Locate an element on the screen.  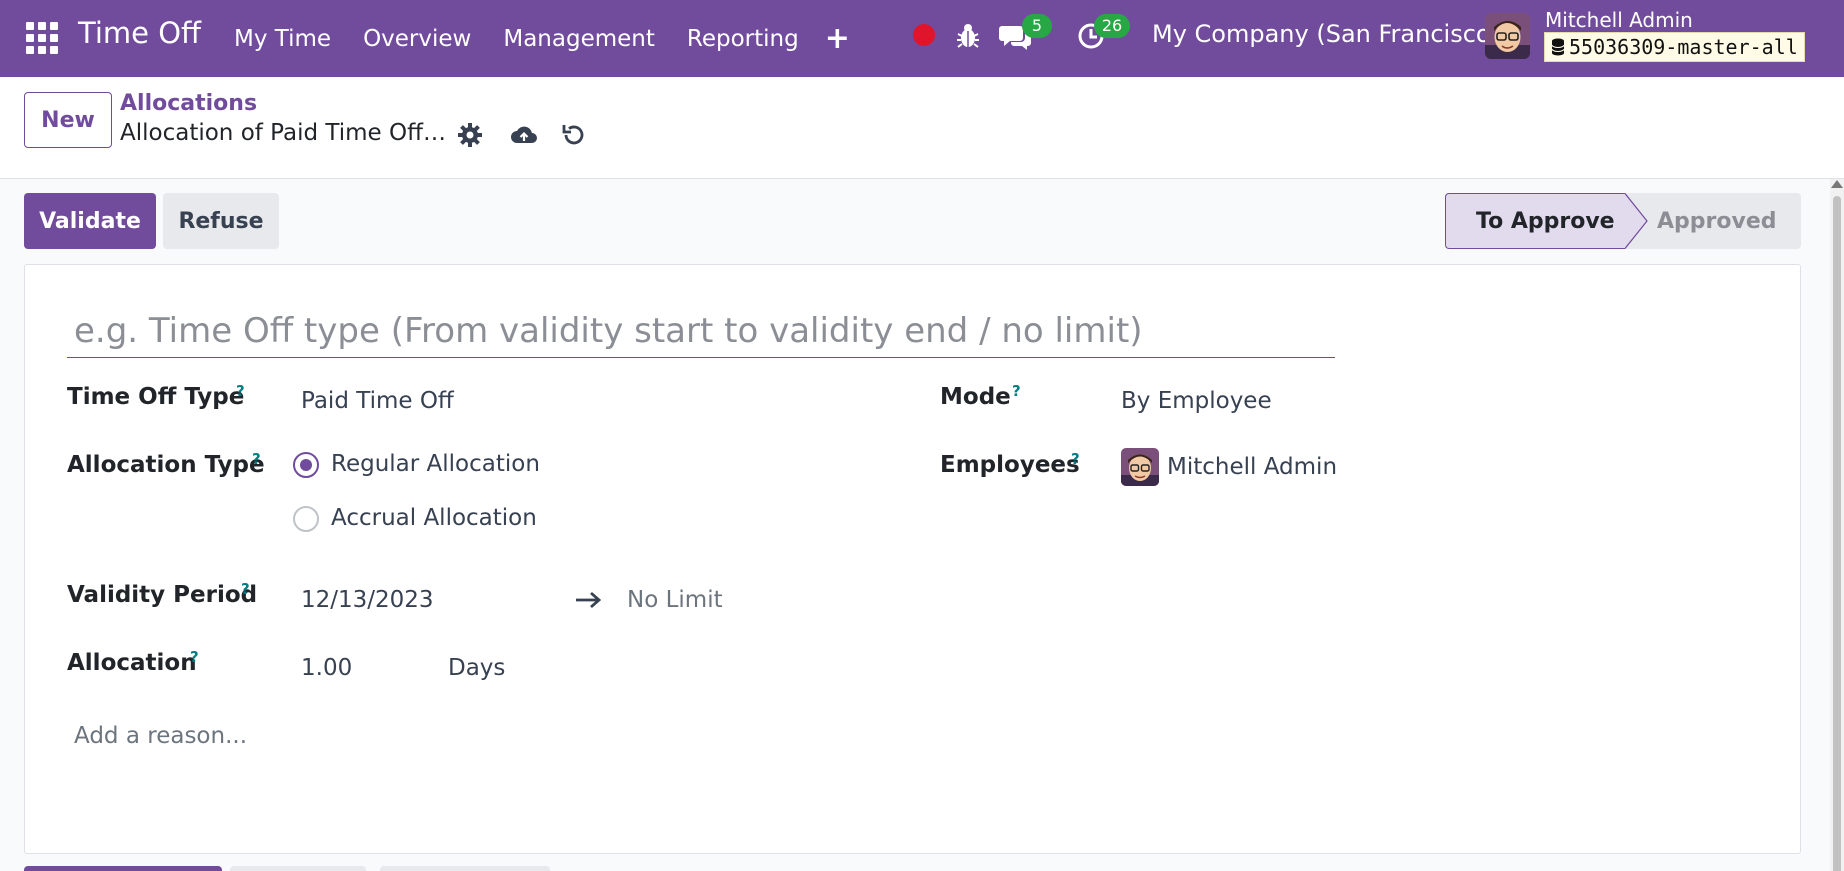
menu-my-time: My Time is located at coordinates (282, 39).